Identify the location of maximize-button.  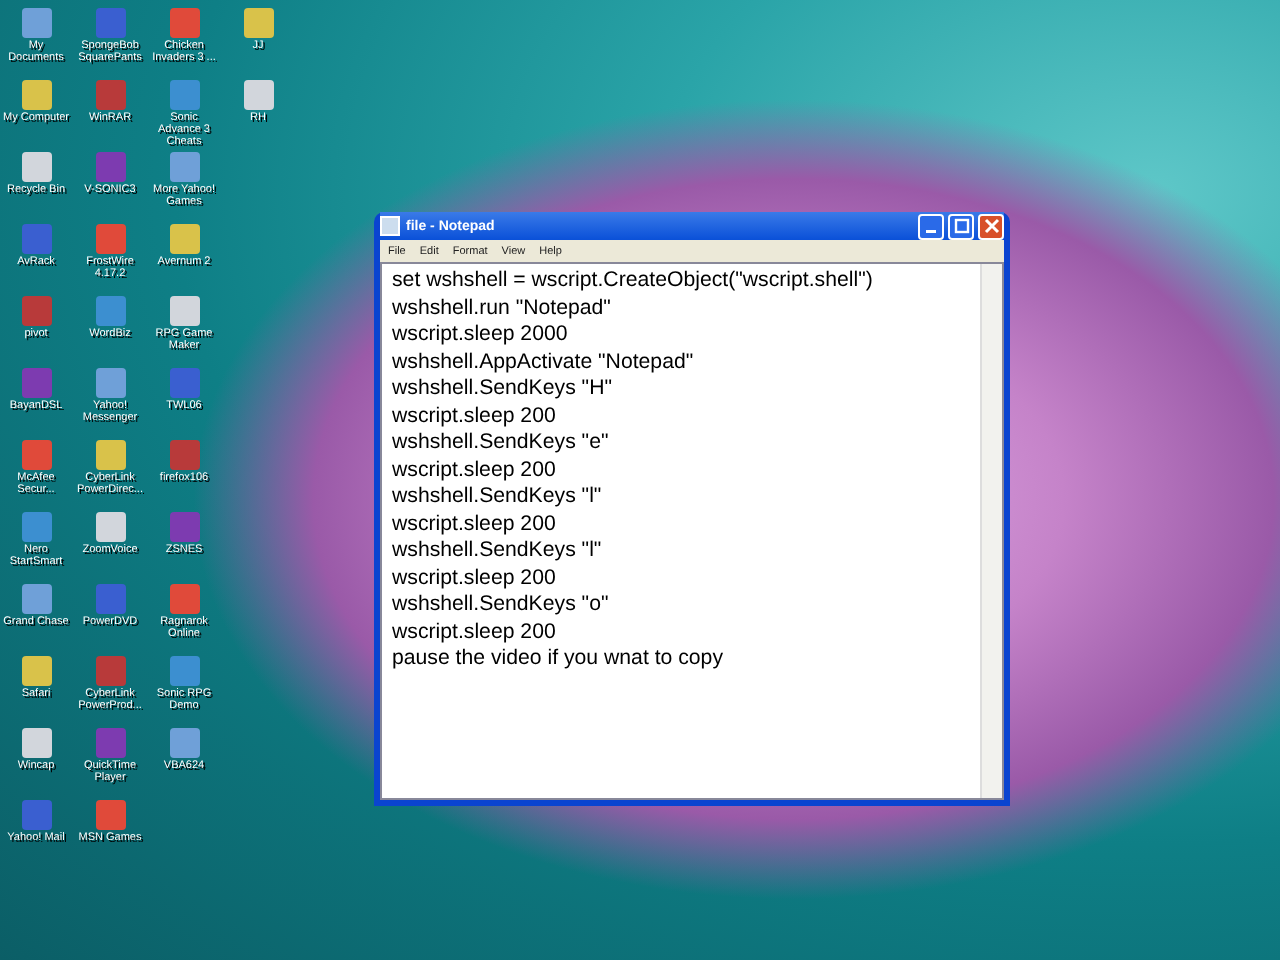
(961, 226).